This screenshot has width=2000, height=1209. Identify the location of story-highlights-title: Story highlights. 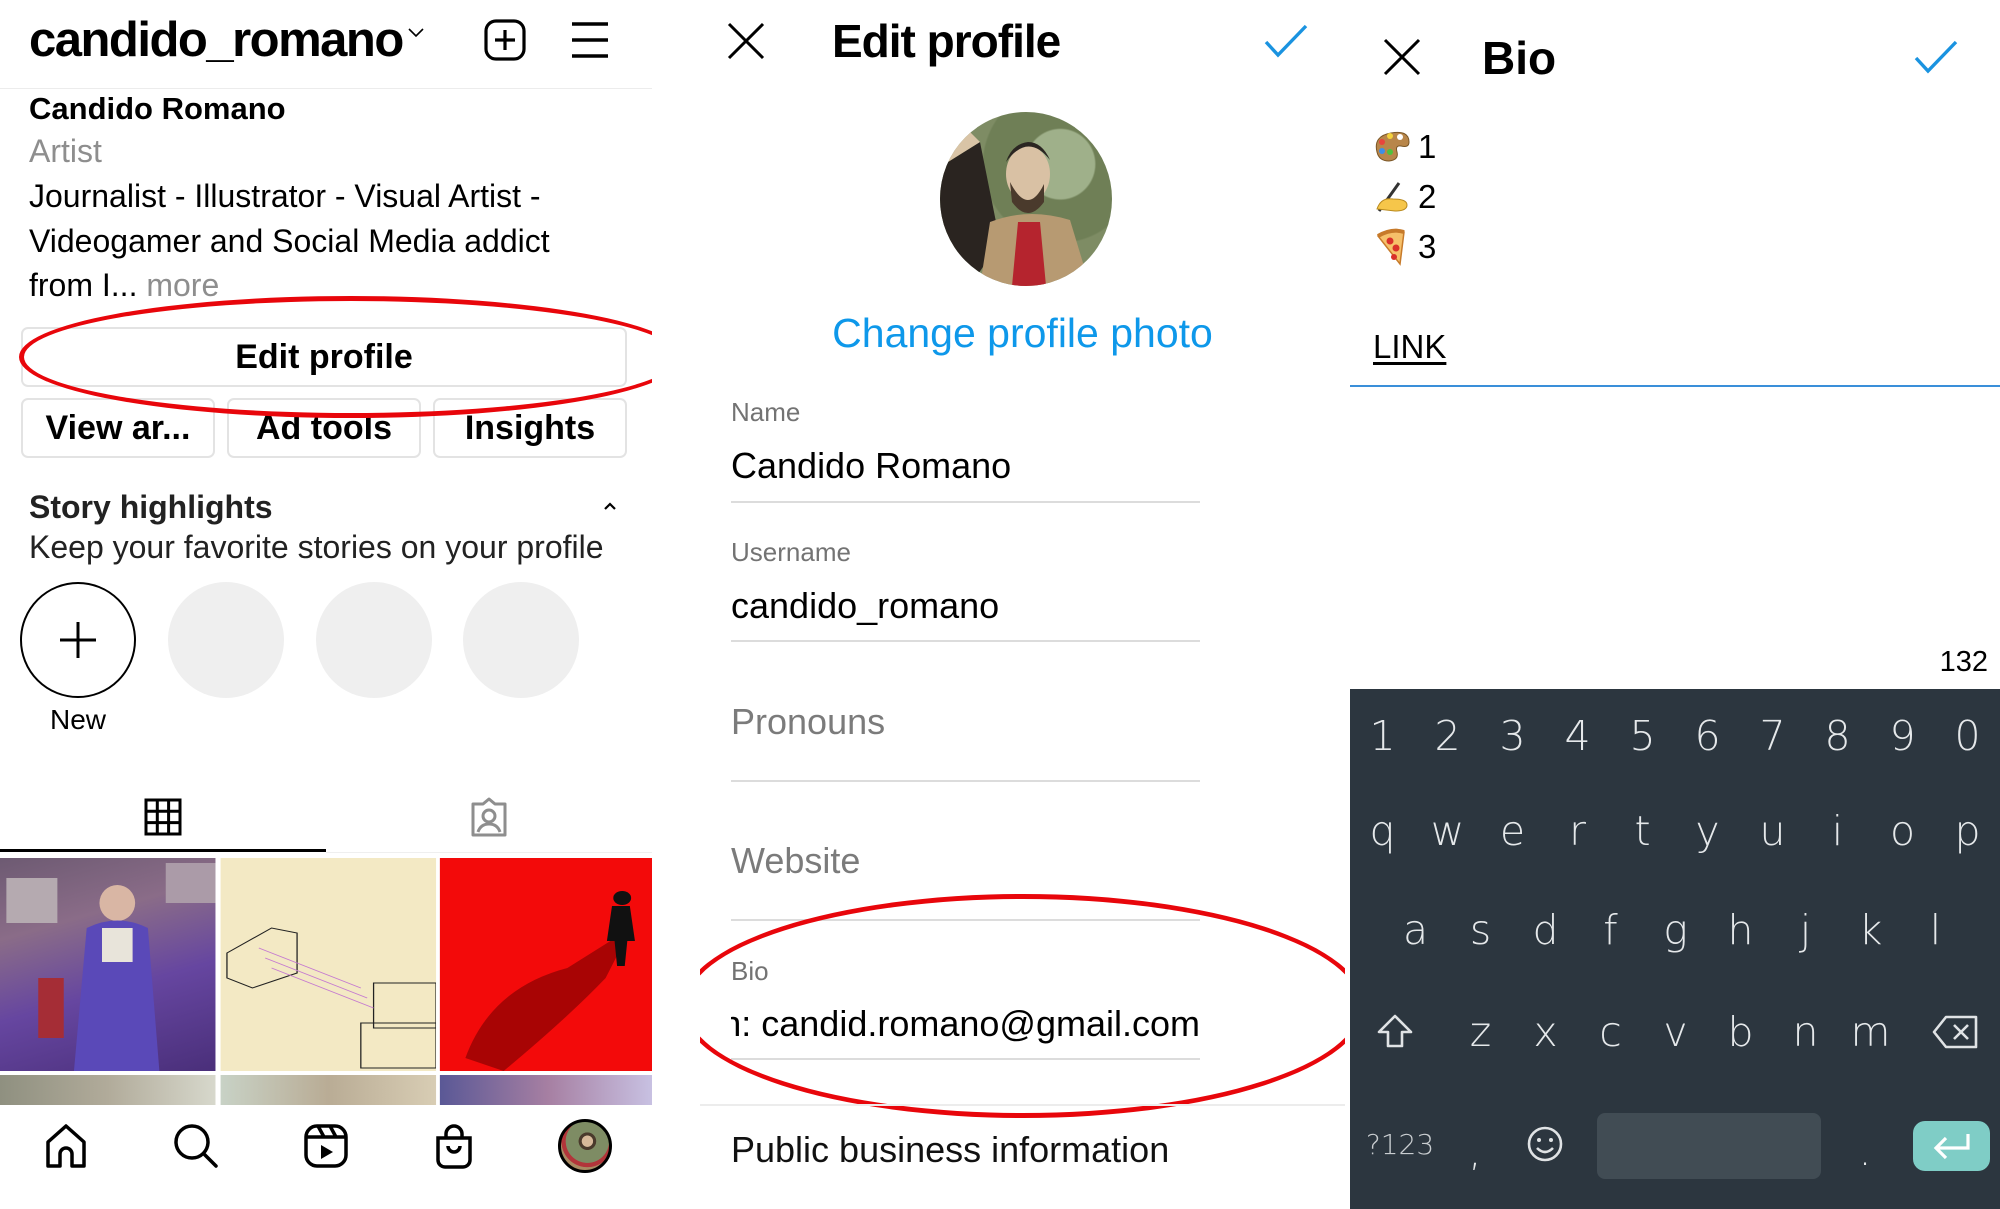
(151, 507).